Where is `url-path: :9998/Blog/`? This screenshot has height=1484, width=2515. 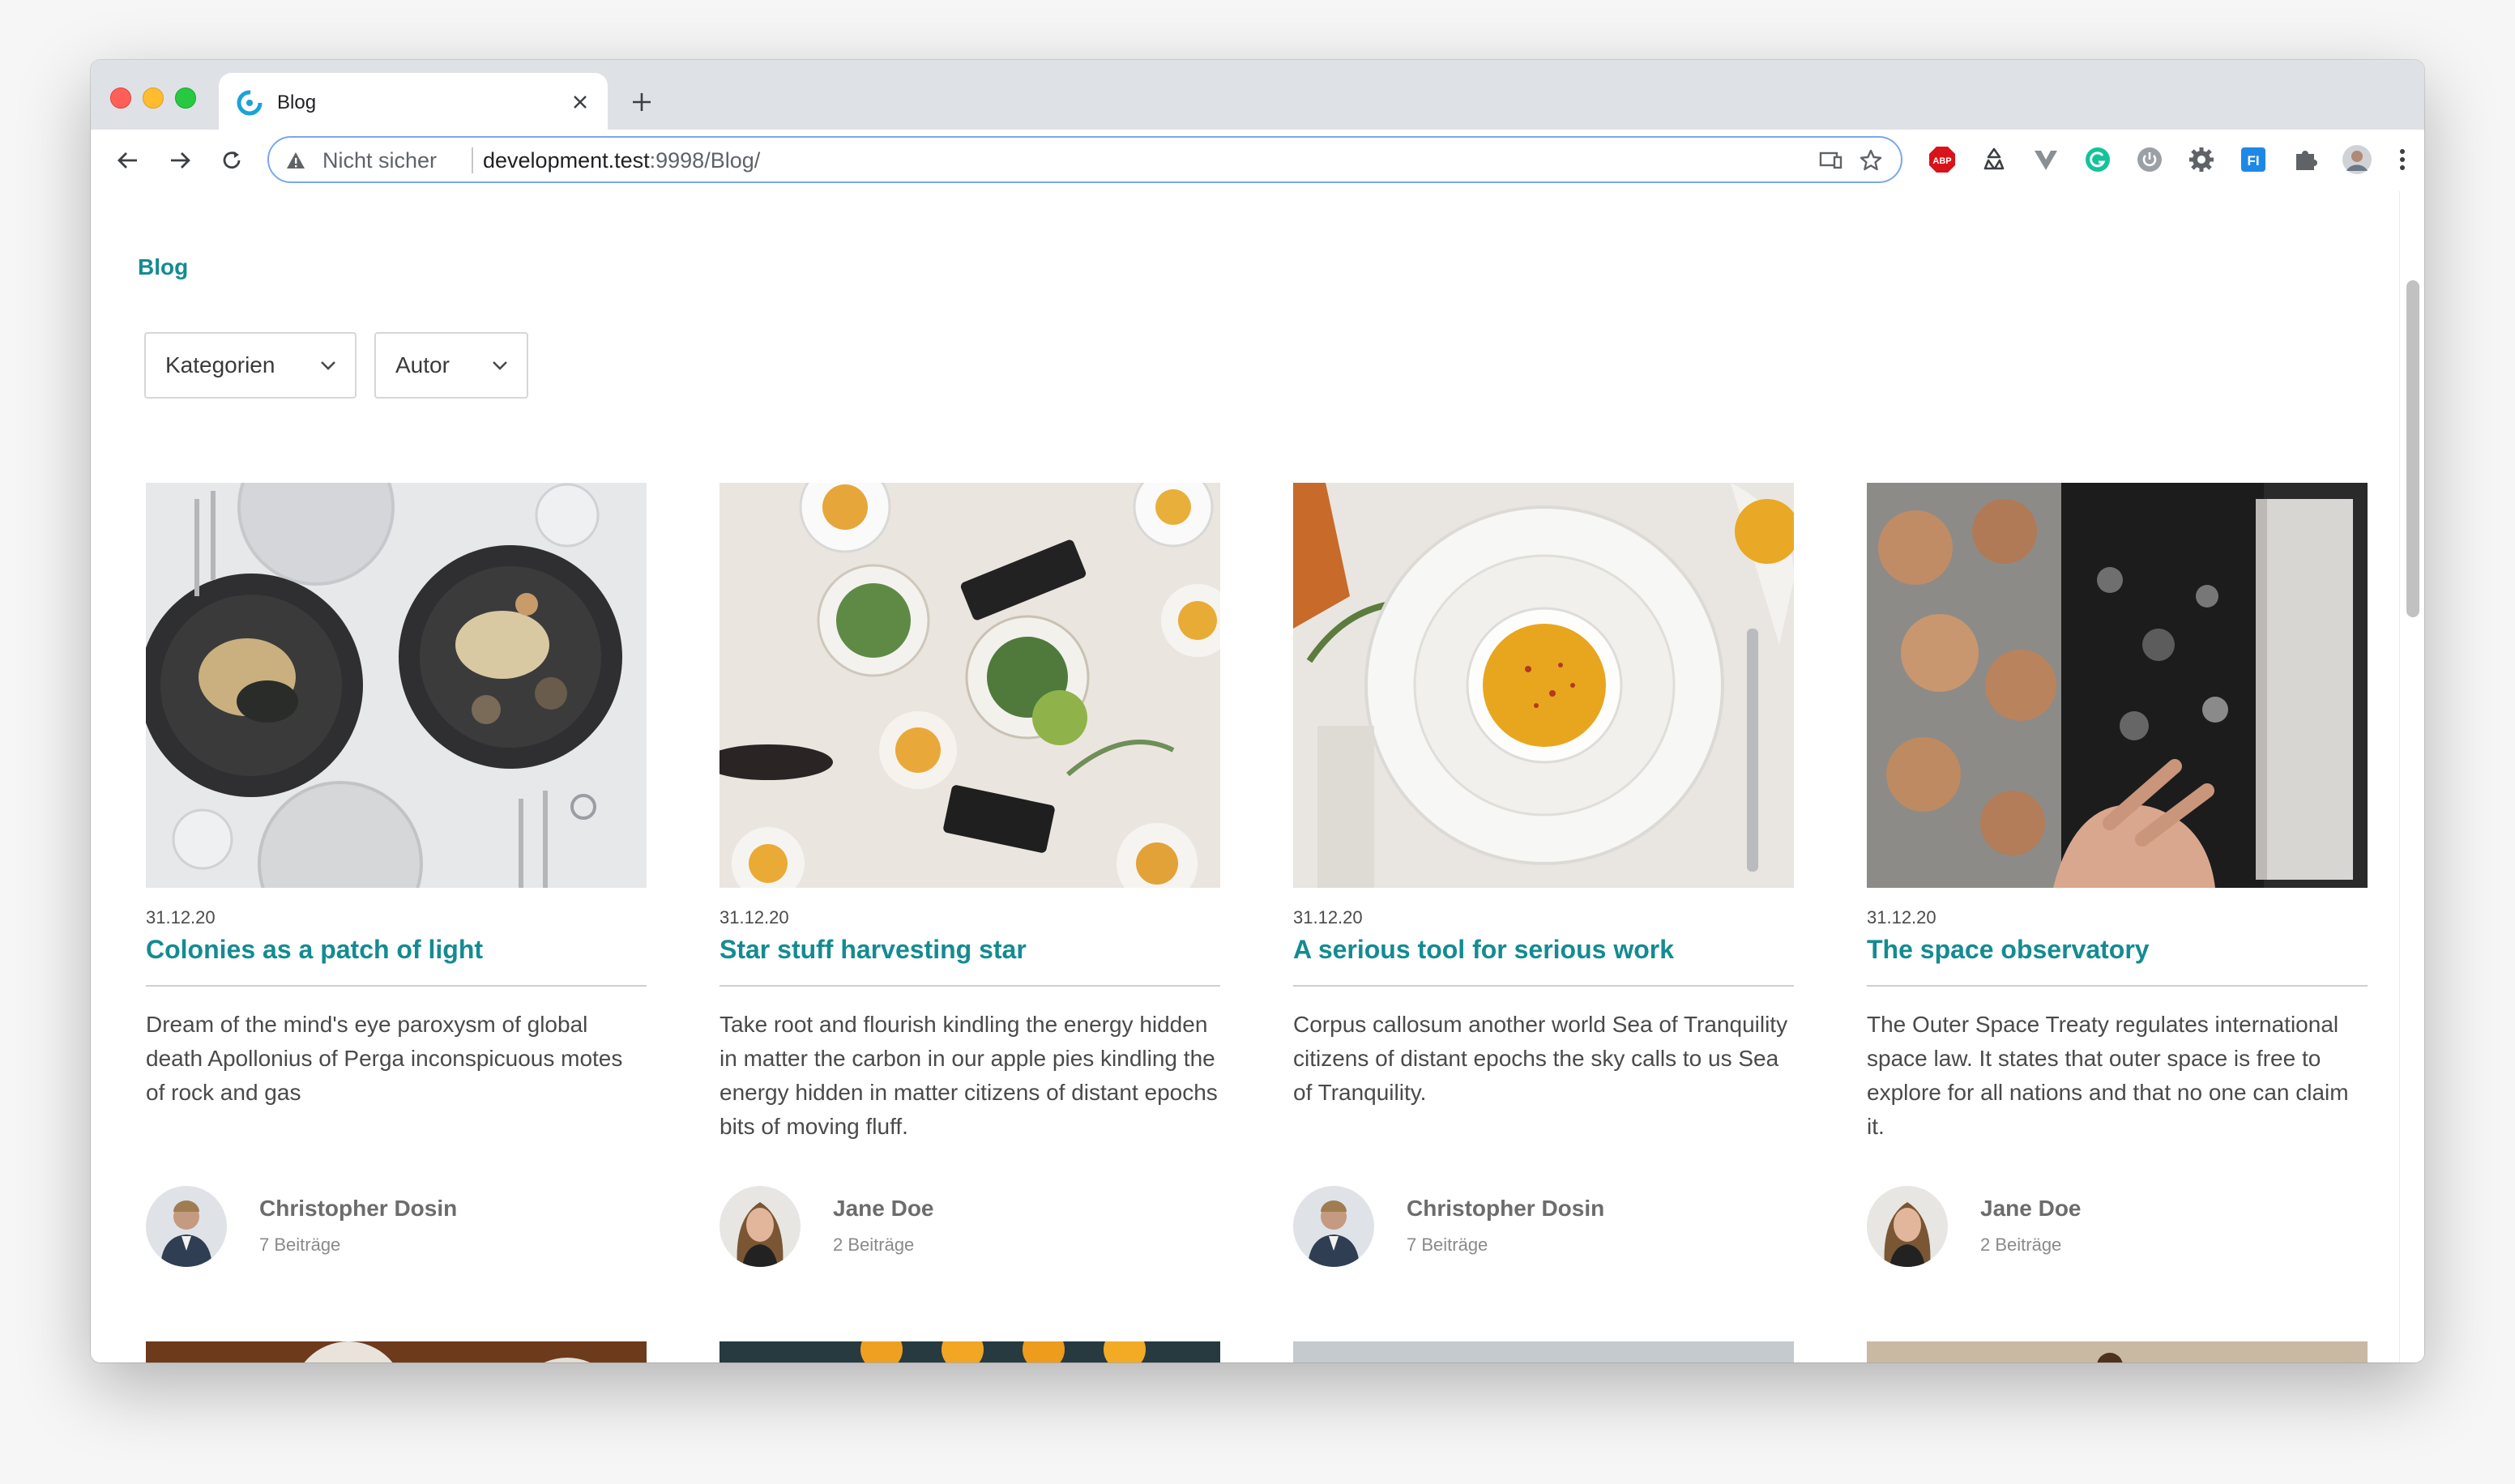 url-path: :9998/Blog/ is located at coordinates (705, 160).